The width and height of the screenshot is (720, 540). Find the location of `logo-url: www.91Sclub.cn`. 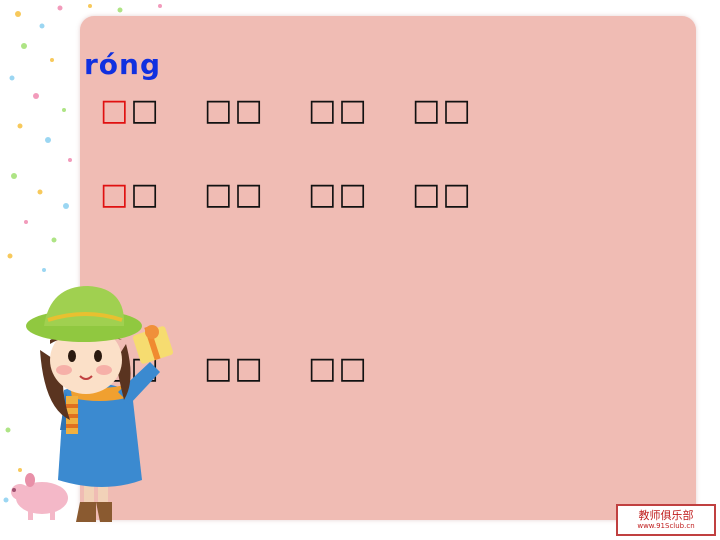

logo-url: www.91Sclub.cn is located at coordinates (666, 526).